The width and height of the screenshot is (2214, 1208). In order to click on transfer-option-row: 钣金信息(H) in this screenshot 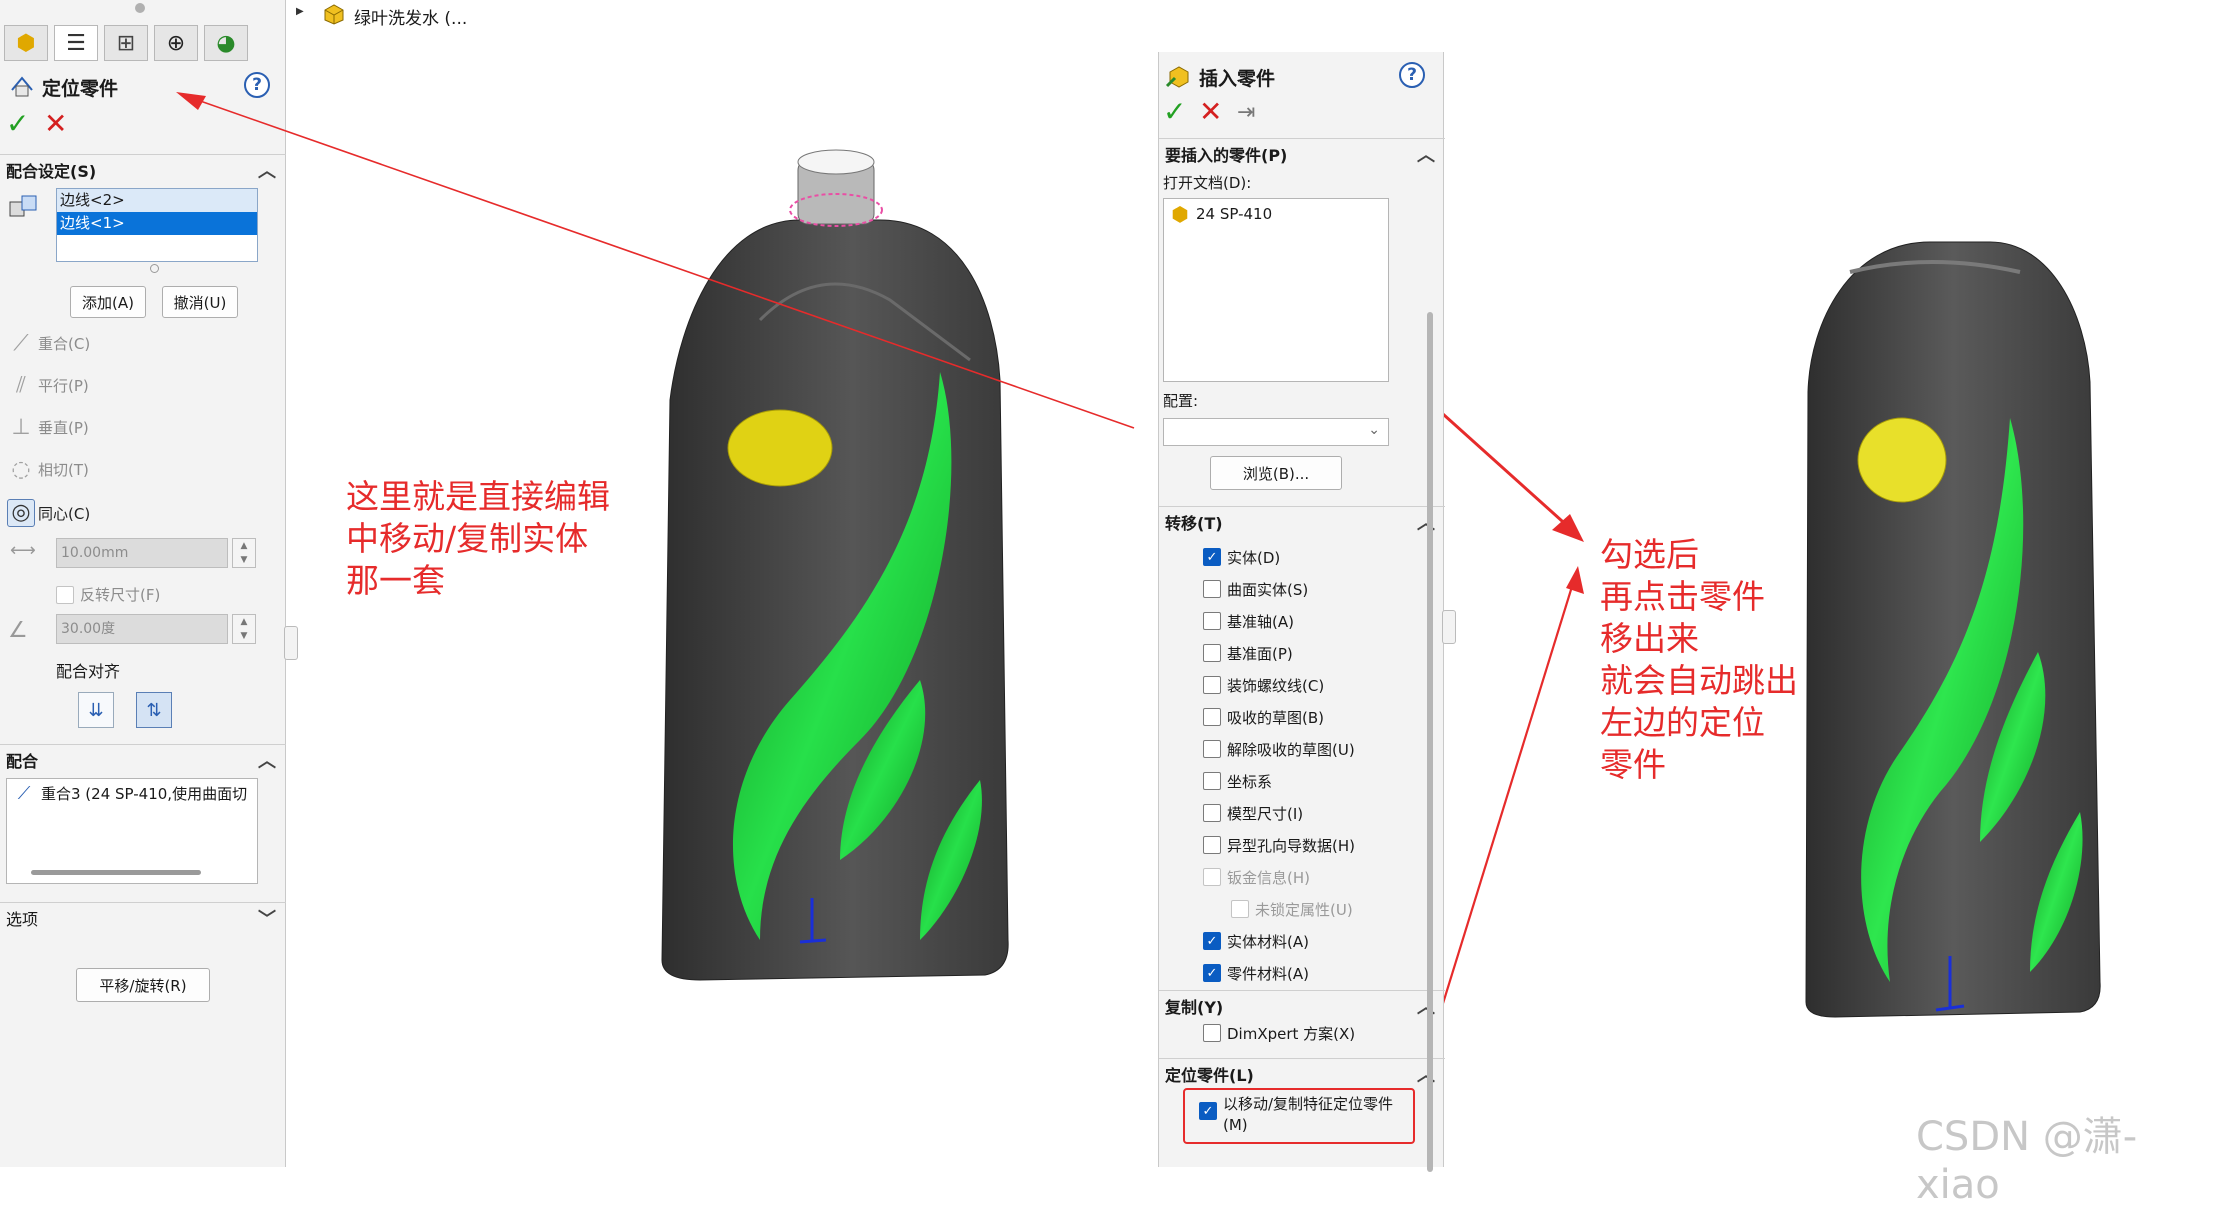, I will do `click(1256, 877)`.